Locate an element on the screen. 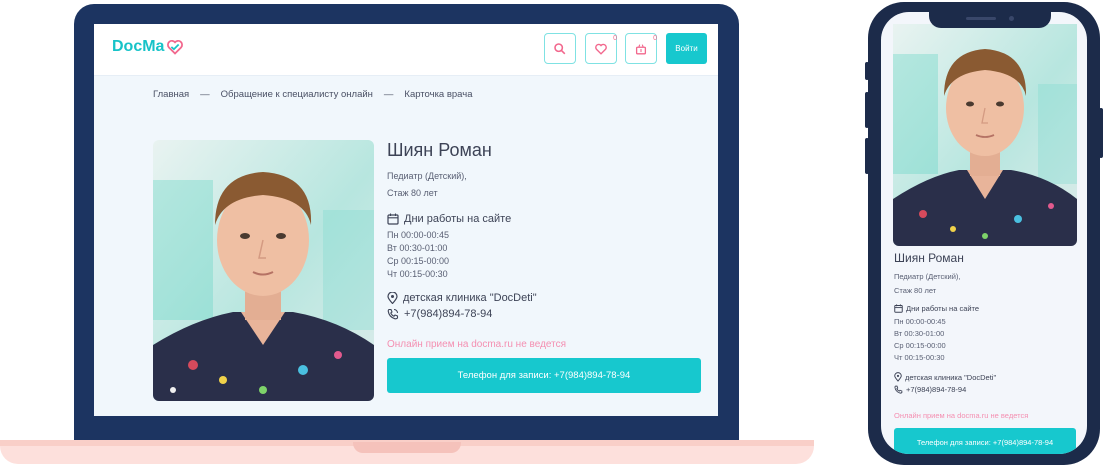  work-days-heading-mobile: Дни работы на сайте is located at coordinates (987, 308).